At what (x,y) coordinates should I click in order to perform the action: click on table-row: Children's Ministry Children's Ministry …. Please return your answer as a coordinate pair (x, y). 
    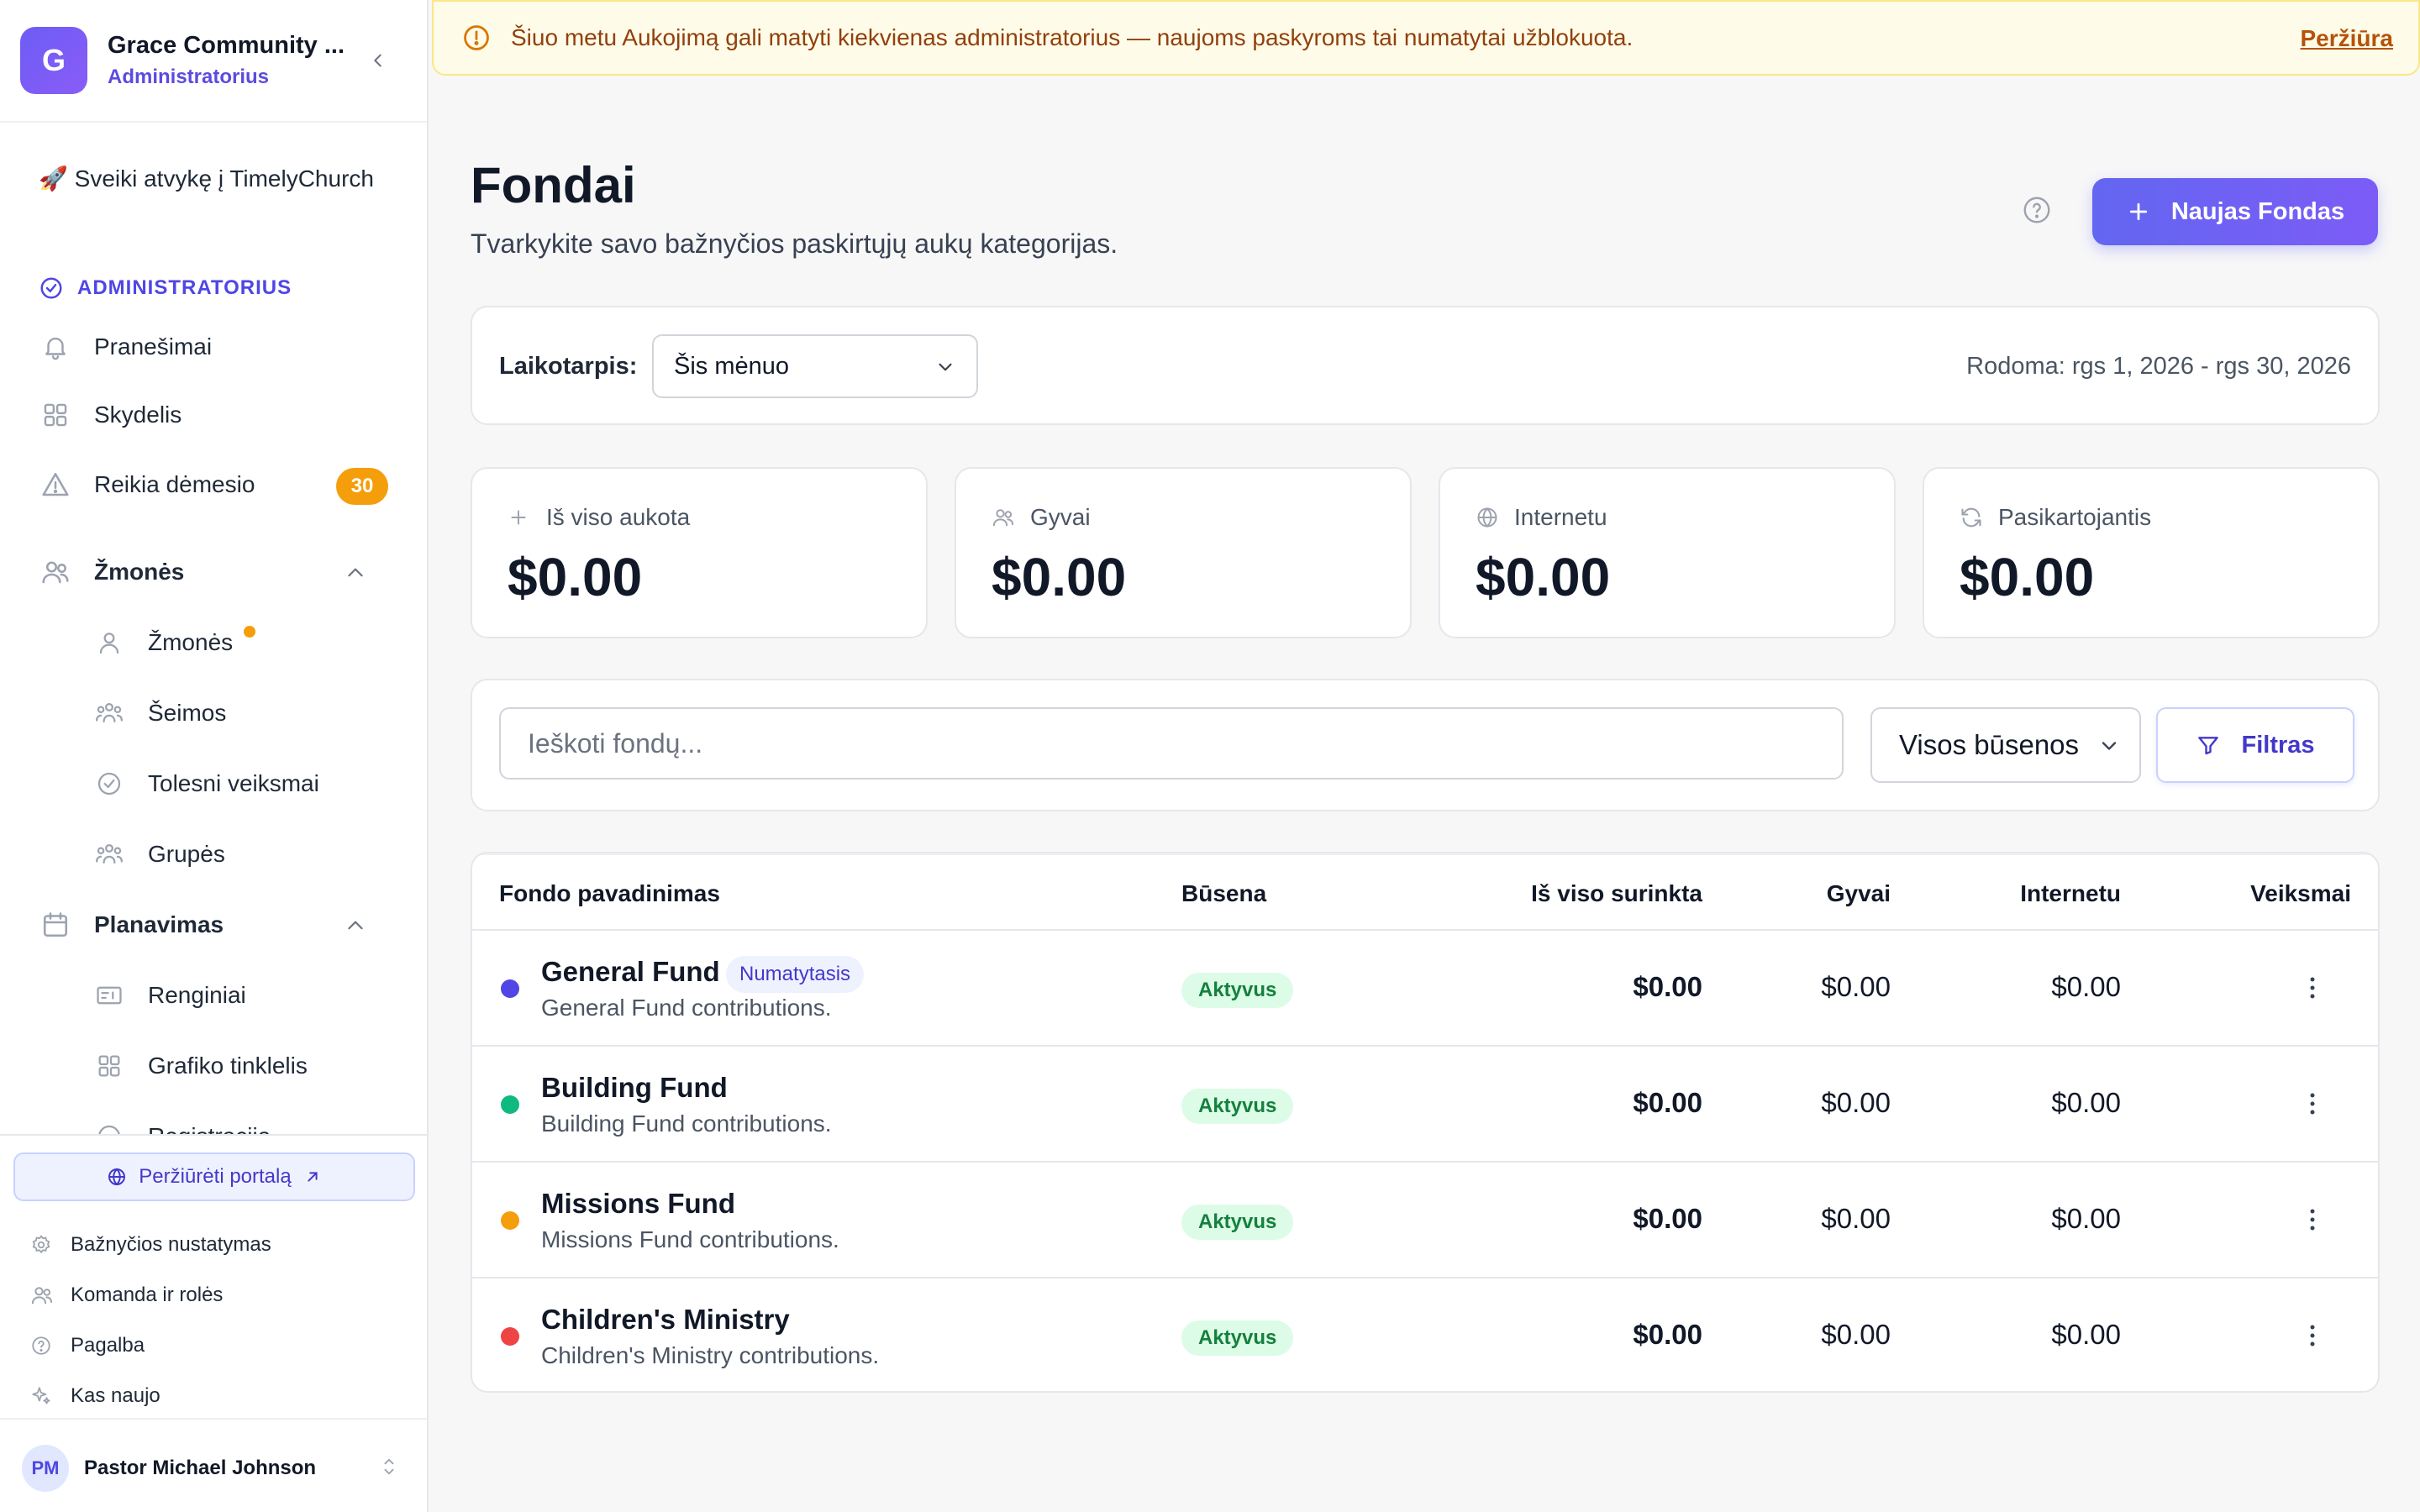
    Looking at the image, I should click on (1425, 1334).